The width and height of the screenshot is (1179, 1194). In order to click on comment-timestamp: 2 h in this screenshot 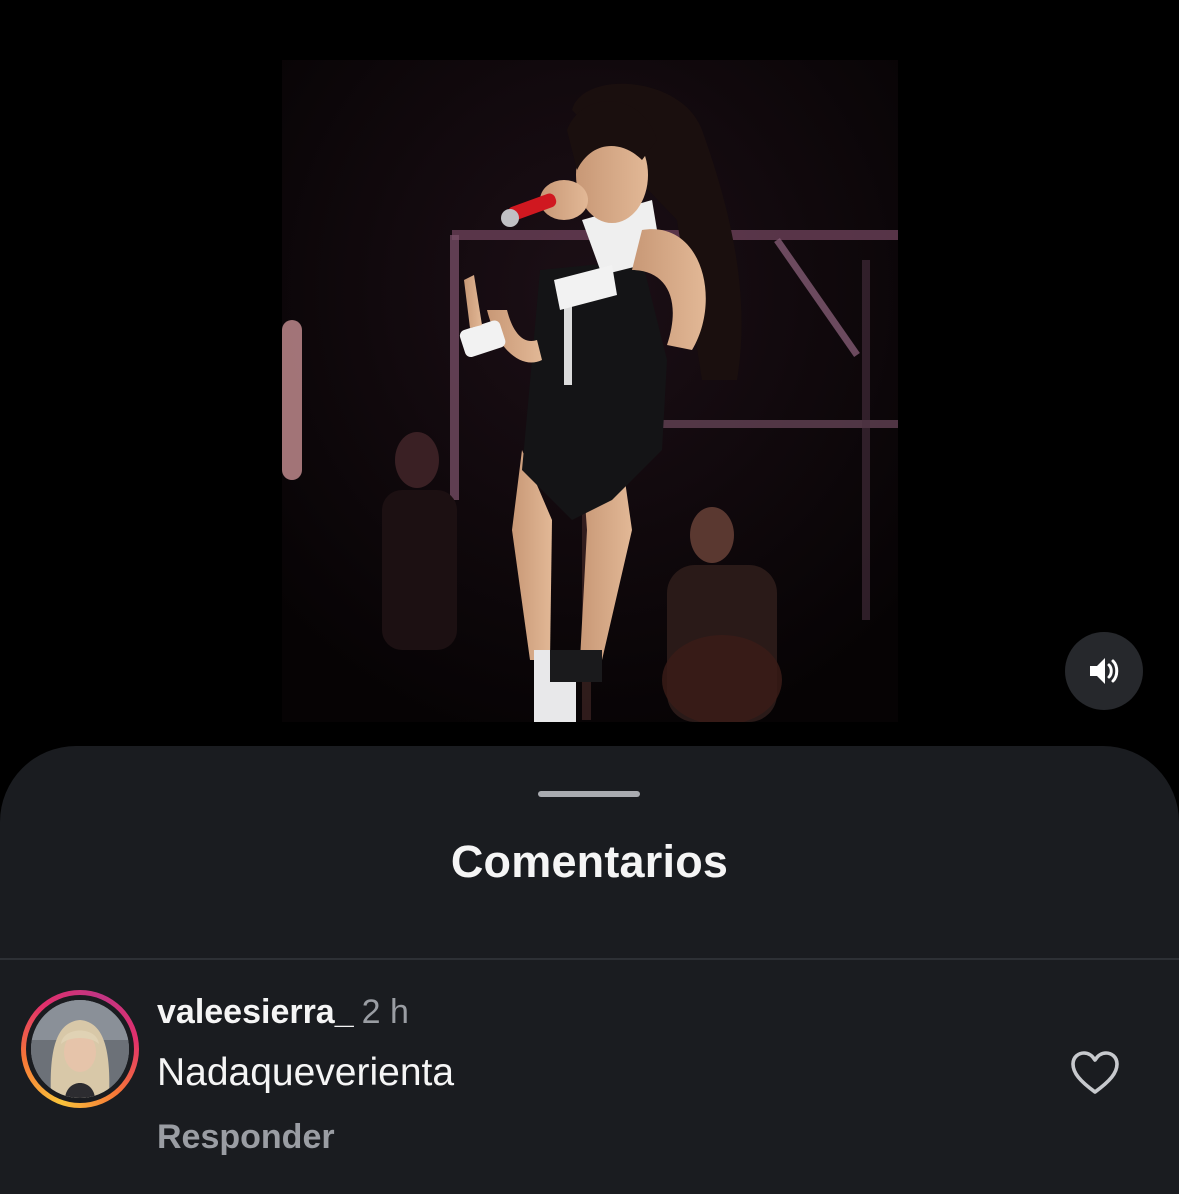, I will do `click(385, 1012)`.